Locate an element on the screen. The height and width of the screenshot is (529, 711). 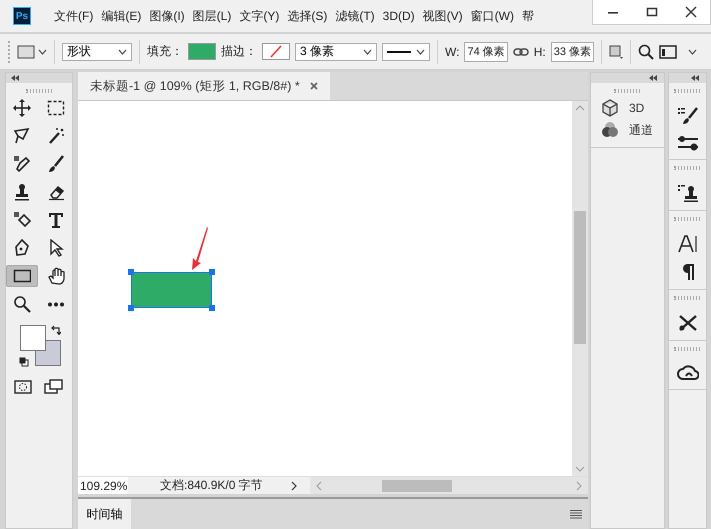
lasso-icon is located at coordinates (22, 136).